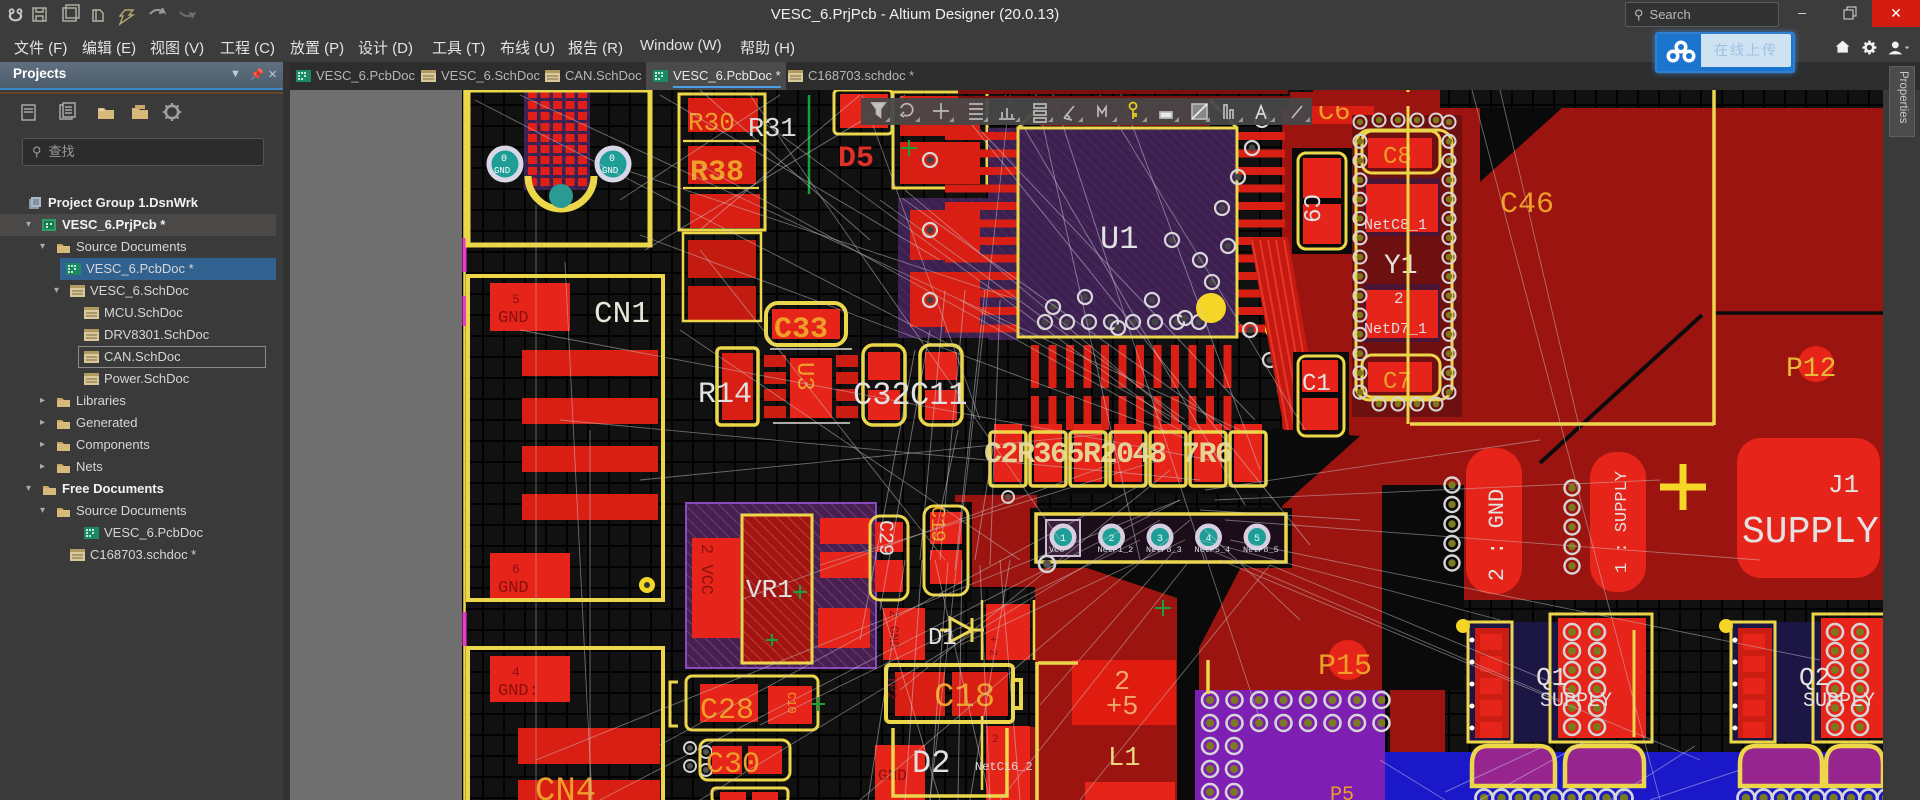  I want to click on svg-text: C30, so click(733, 765).